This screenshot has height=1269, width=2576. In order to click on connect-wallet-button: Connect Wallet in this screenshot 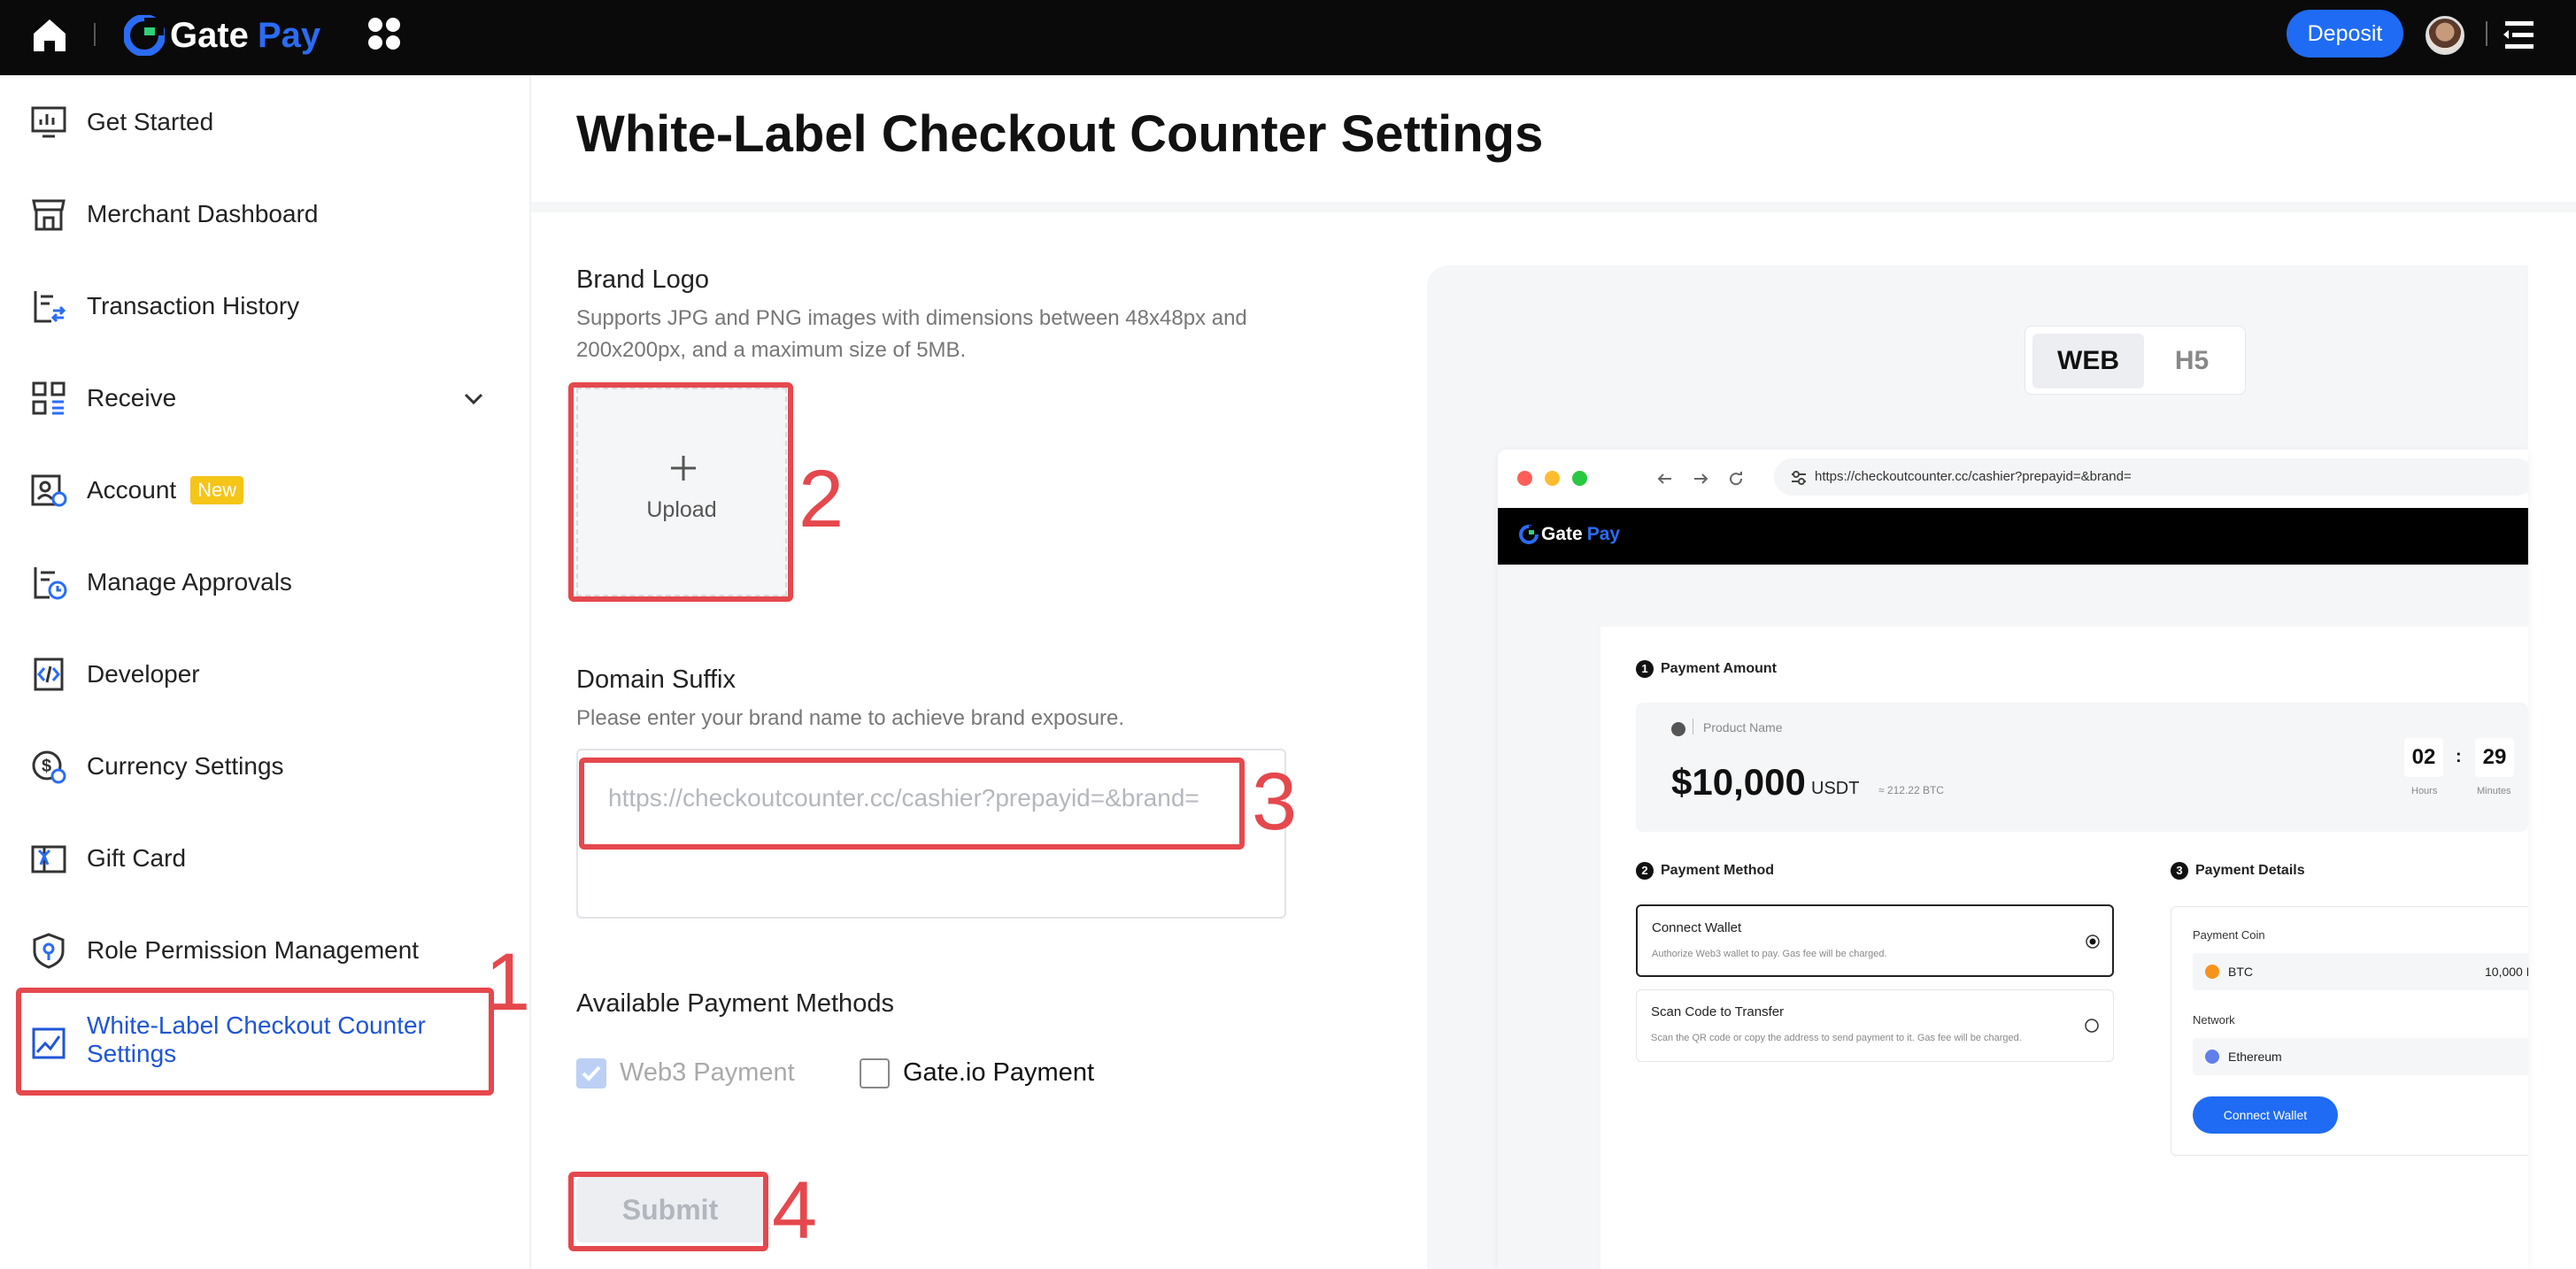, I will do `click(2265, 1115)`.